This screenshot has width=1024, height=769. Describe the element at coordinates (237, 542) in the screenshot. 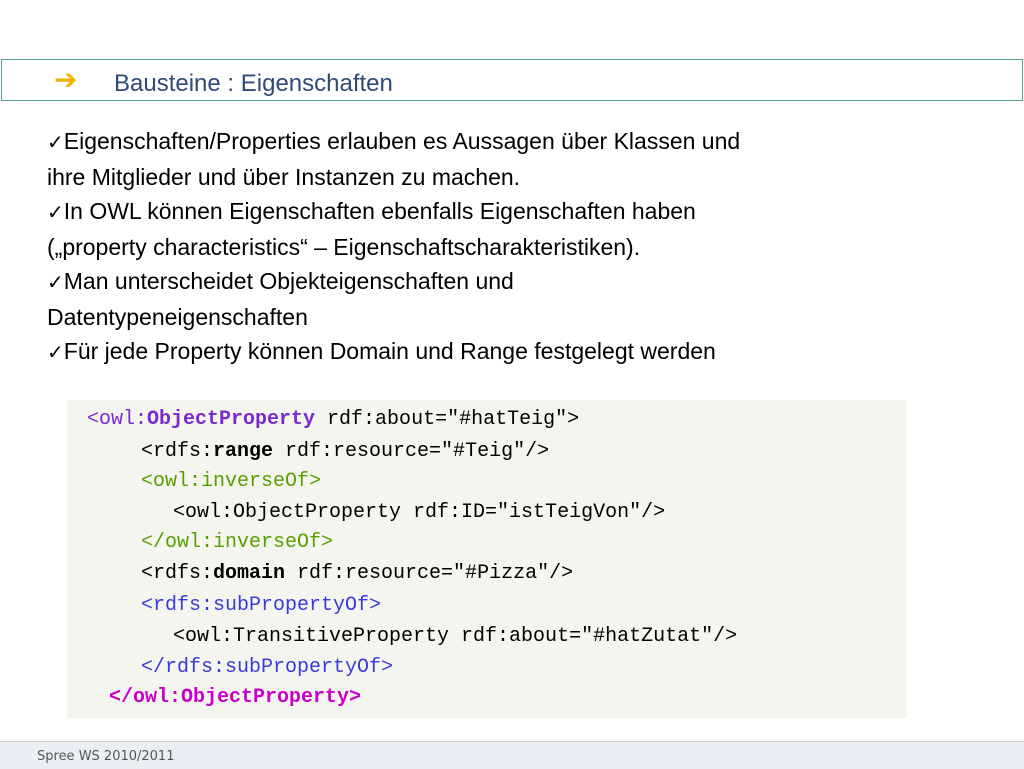

I see `code-line: </owl:inverseOf>` at that location.